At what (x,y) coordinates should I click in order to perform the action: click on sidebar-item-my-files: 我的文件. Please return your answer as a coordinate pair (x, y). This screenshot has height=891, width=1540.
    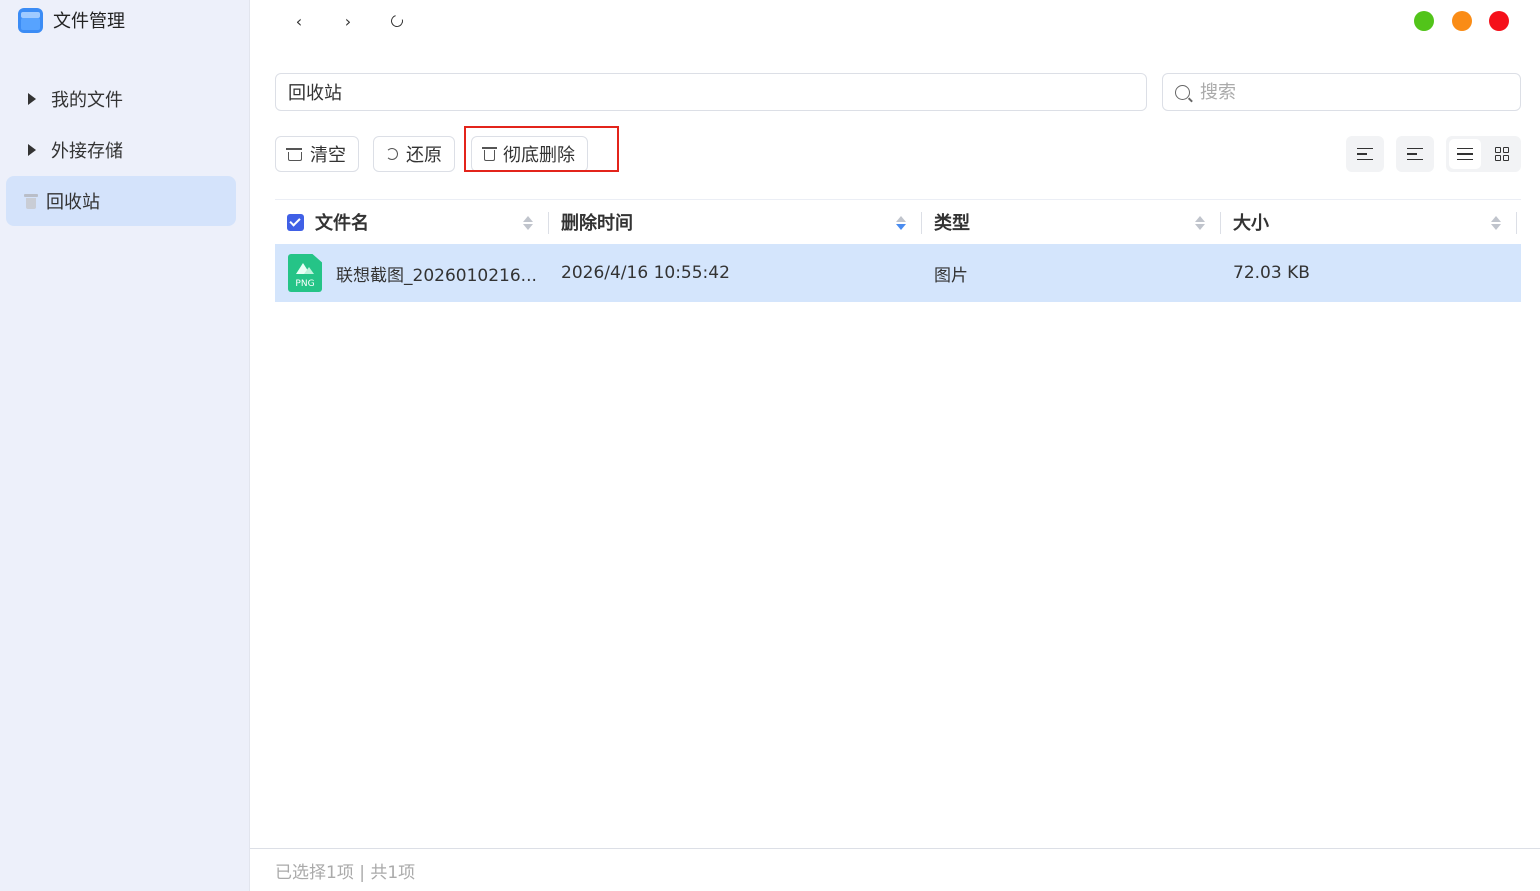
    Looking at the image, I should click on (121, 99).